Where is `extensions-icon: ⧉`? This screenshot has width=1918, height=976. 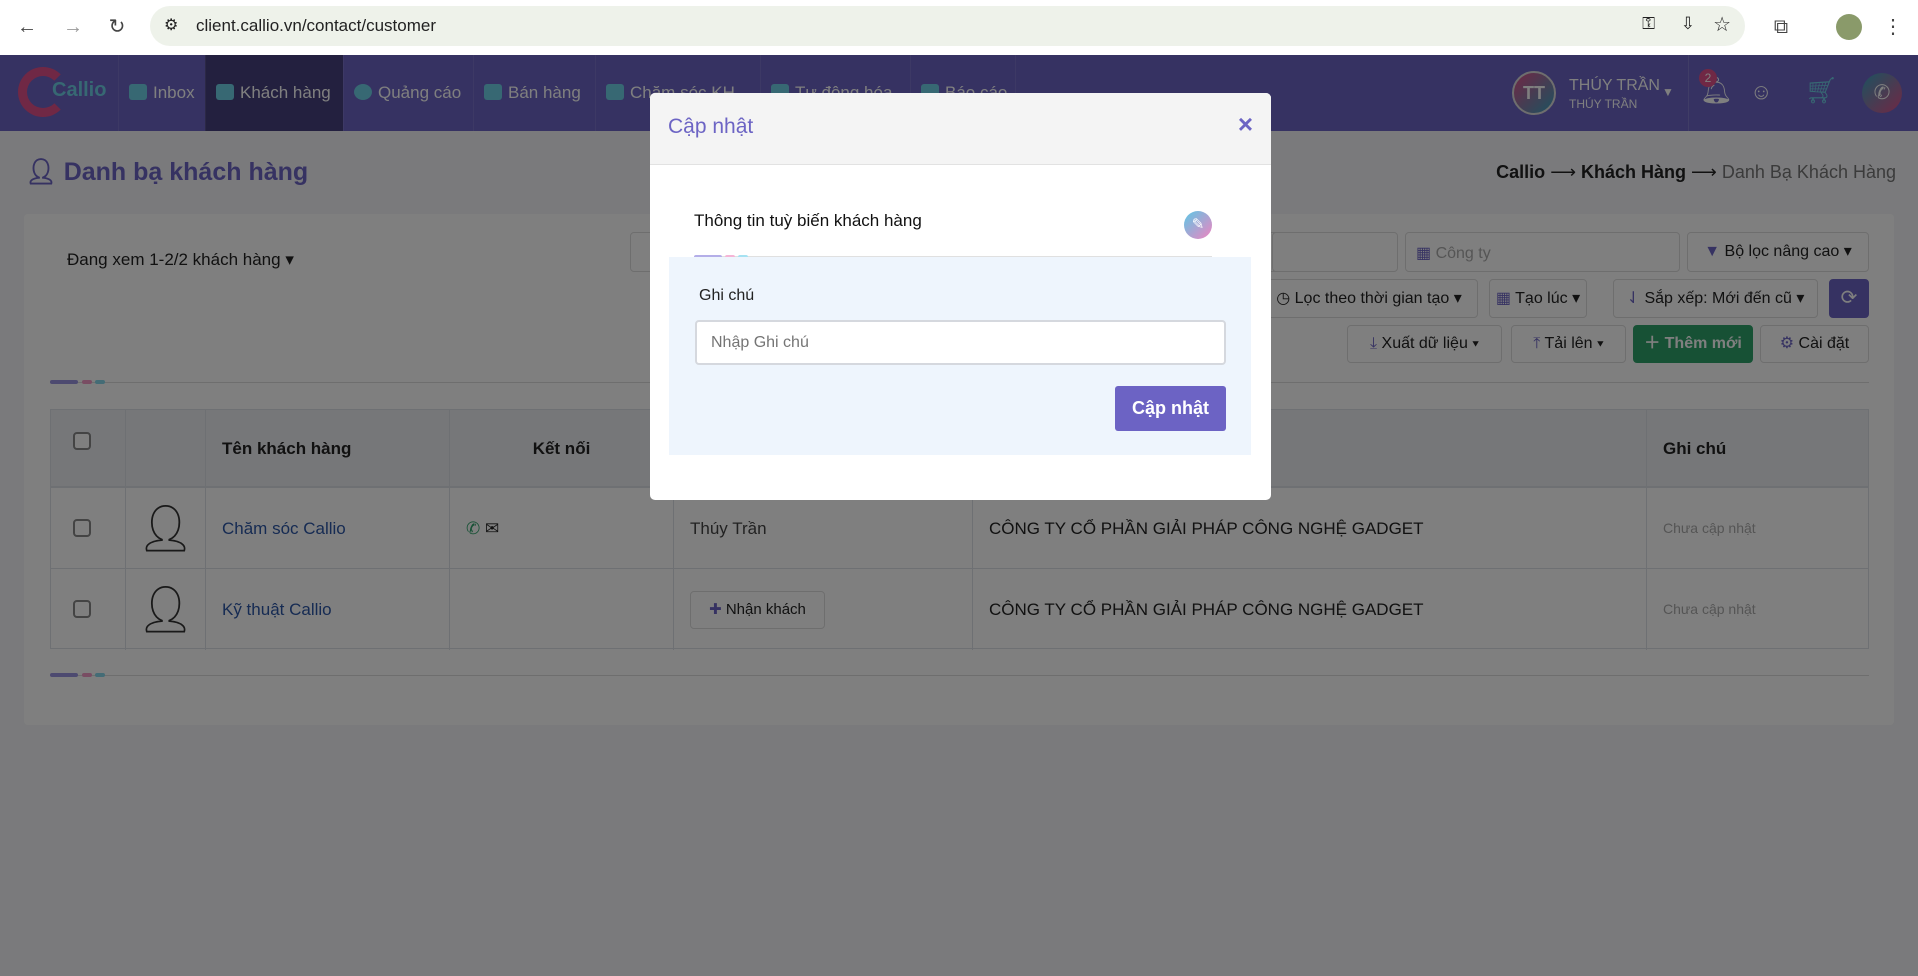 extensions-icon: ⧉ is located at coordinates (1781, 27).